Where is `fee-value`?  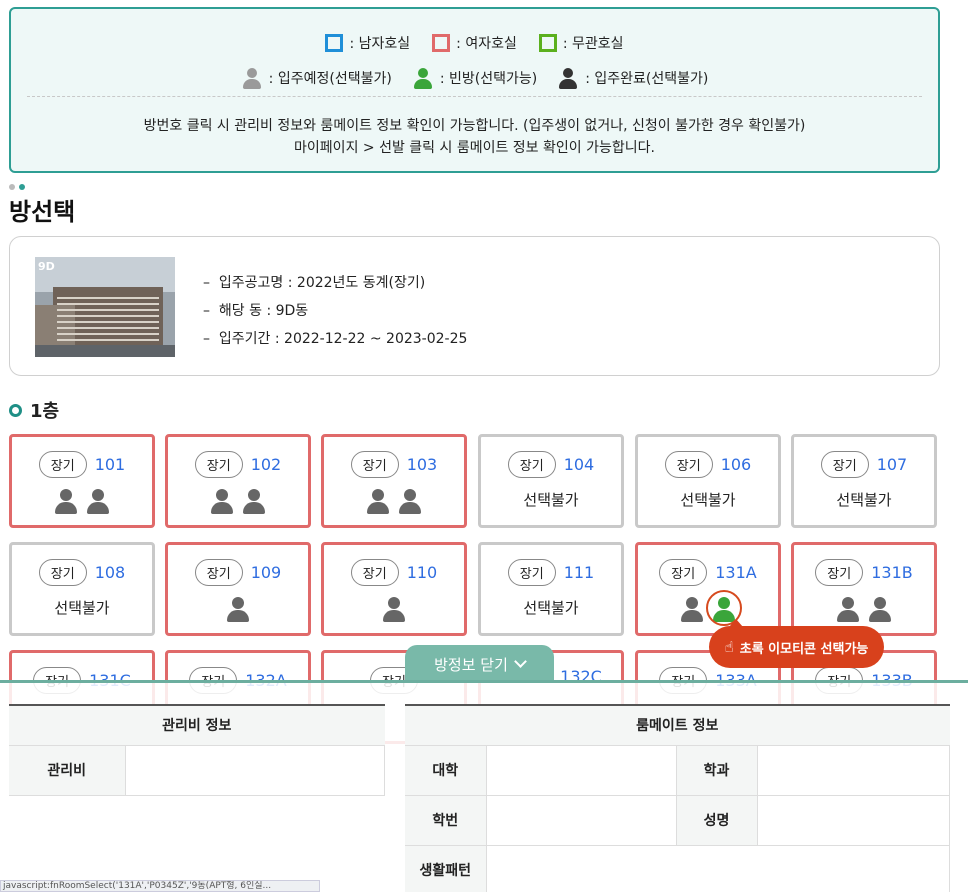 fee-value is located at coordinates (255, 770).